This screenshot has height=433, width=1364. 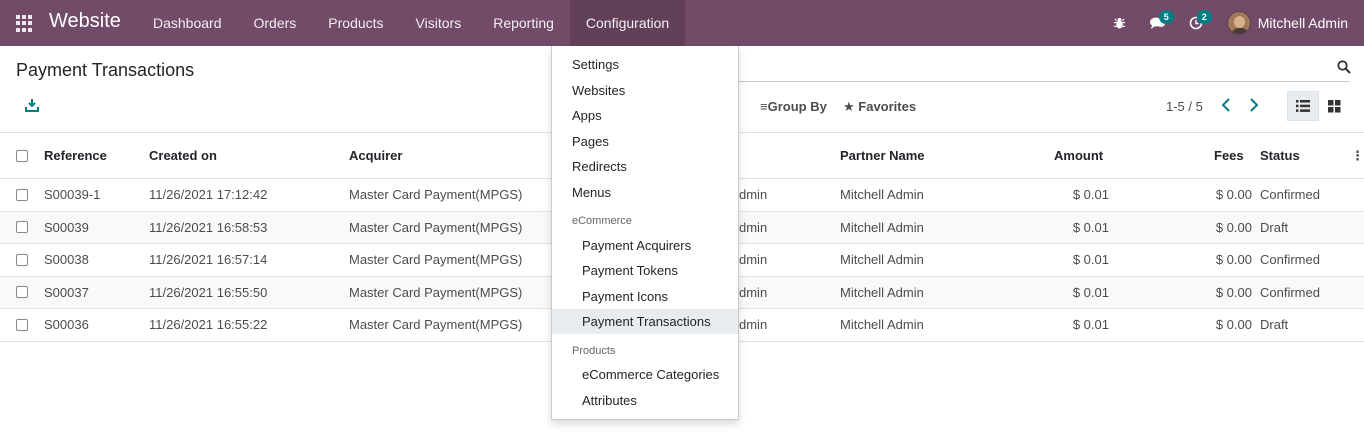 I want to click on favorites-button: ★ Favorites, so click(x=879, y=107).